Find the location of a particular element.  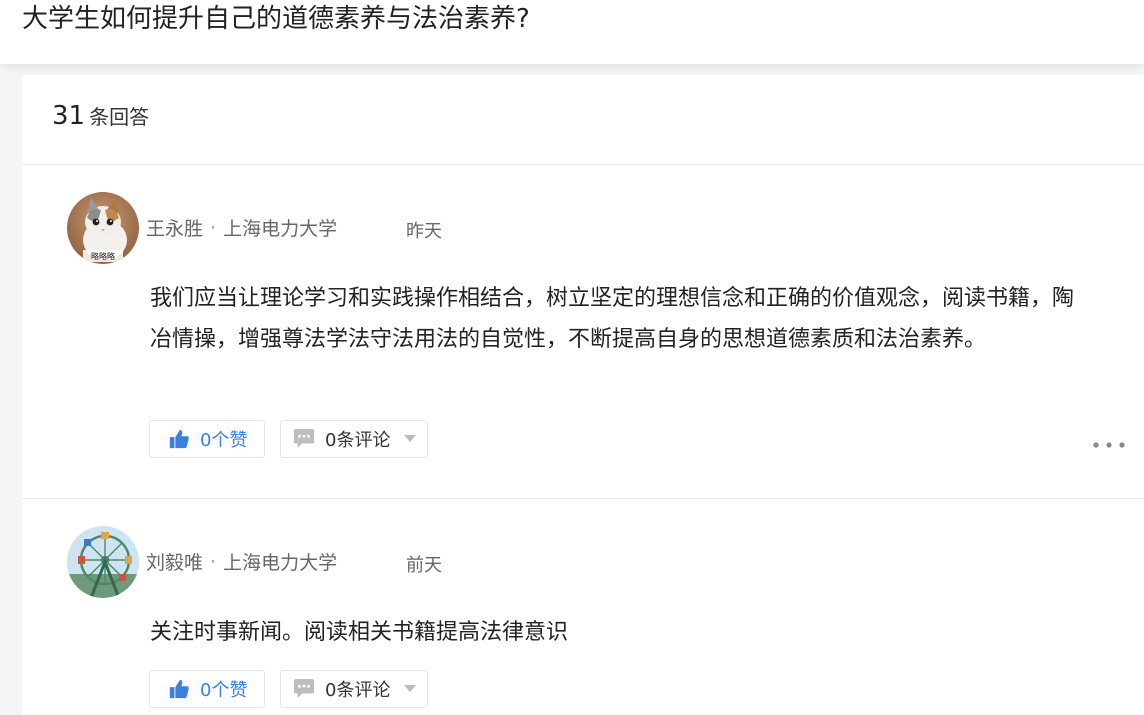

avatar is located at coordinates (103, 562).